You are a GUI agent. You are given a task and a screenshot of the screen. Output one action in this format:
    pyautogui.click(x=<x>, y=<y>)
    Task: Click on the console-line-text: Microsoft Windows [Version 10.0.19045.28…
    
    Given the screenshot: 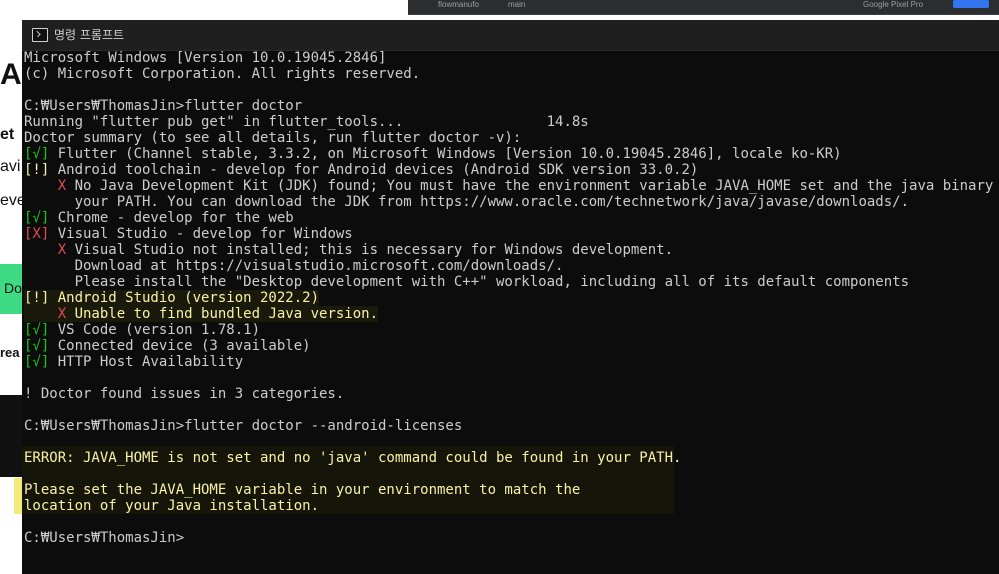 What is the action you would take?
    pyautogui.click(x=205, y=58)
    